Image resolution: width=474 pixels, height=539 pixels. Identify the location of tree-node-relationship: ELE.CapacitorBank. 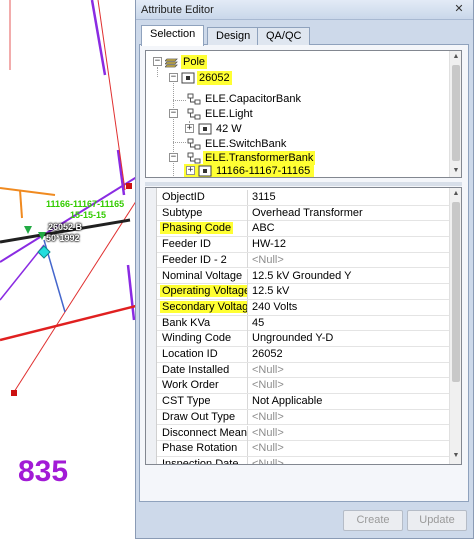
(296, 99).